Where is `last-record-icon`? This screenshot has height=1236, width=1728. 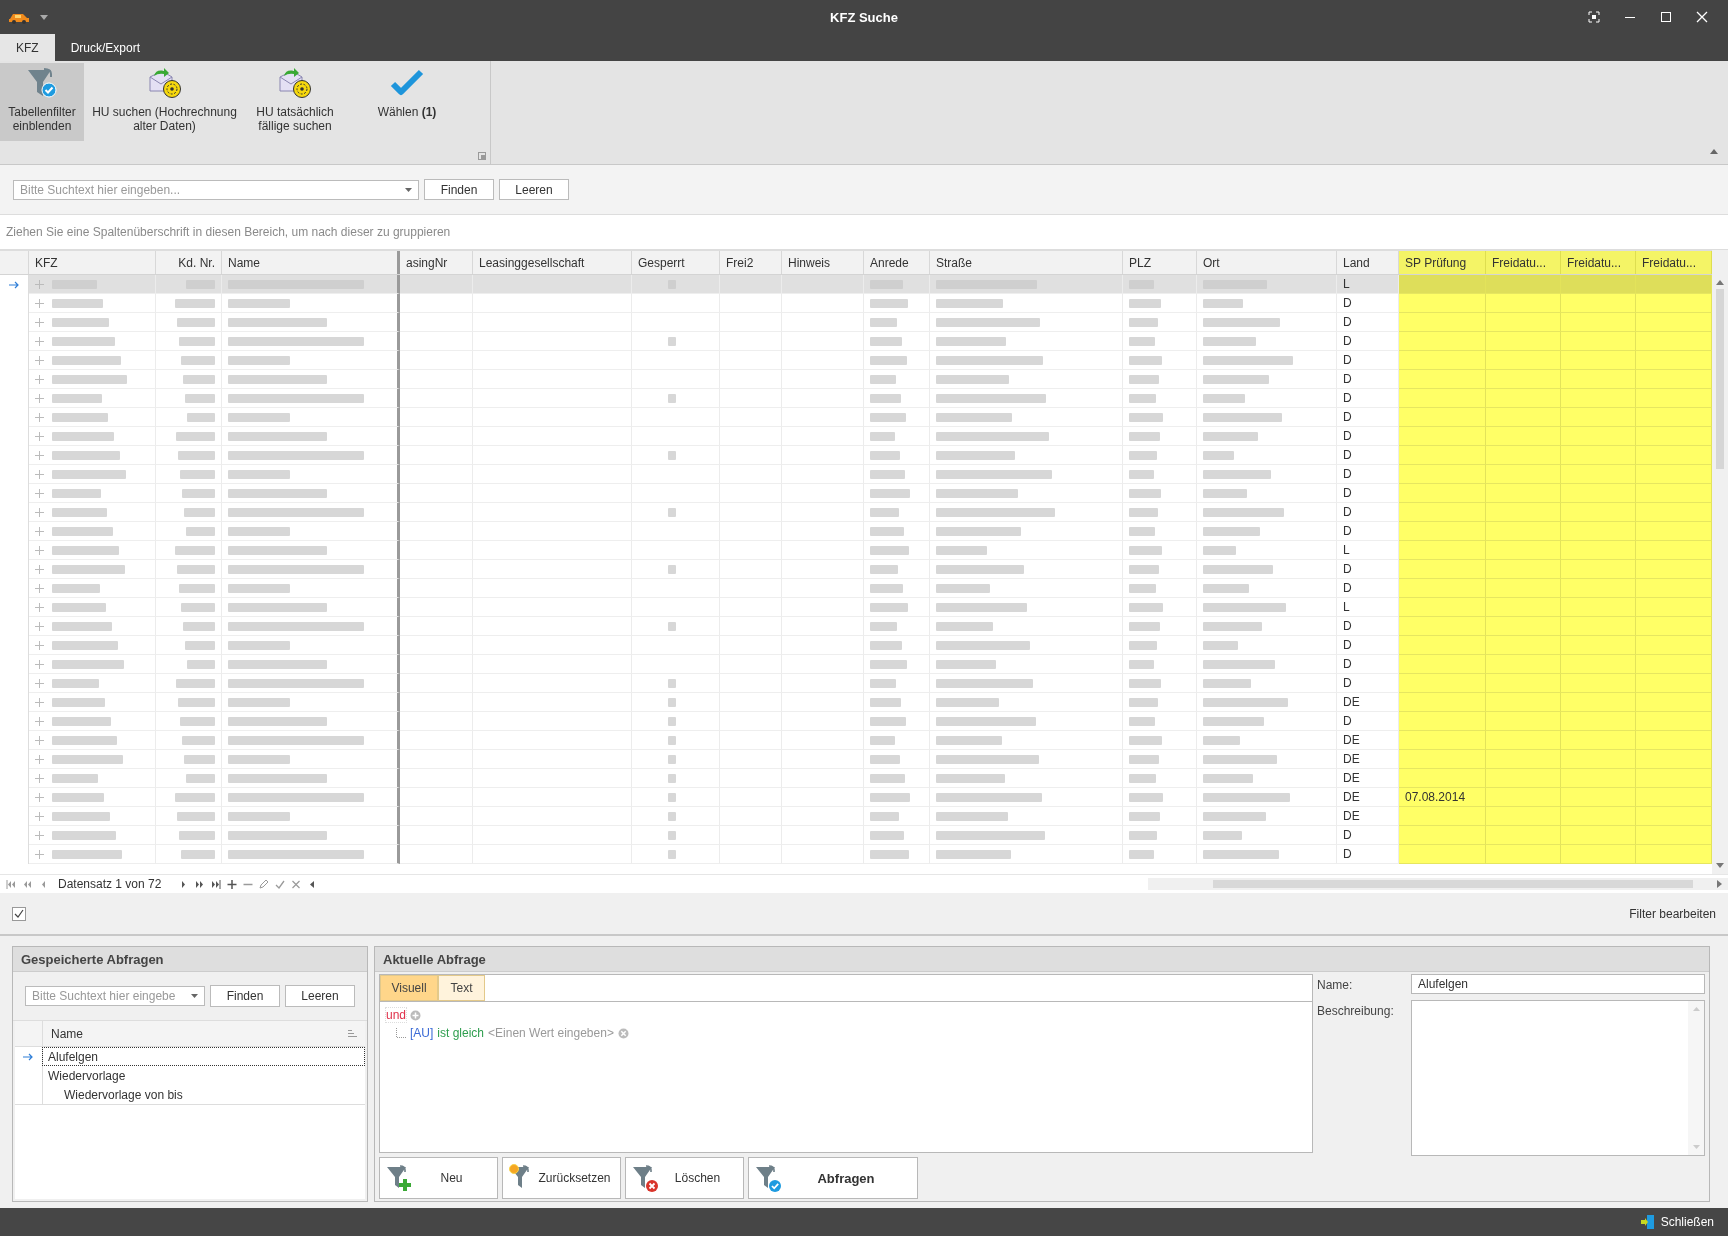
last-record-icon is located at coordinates (216, 884).